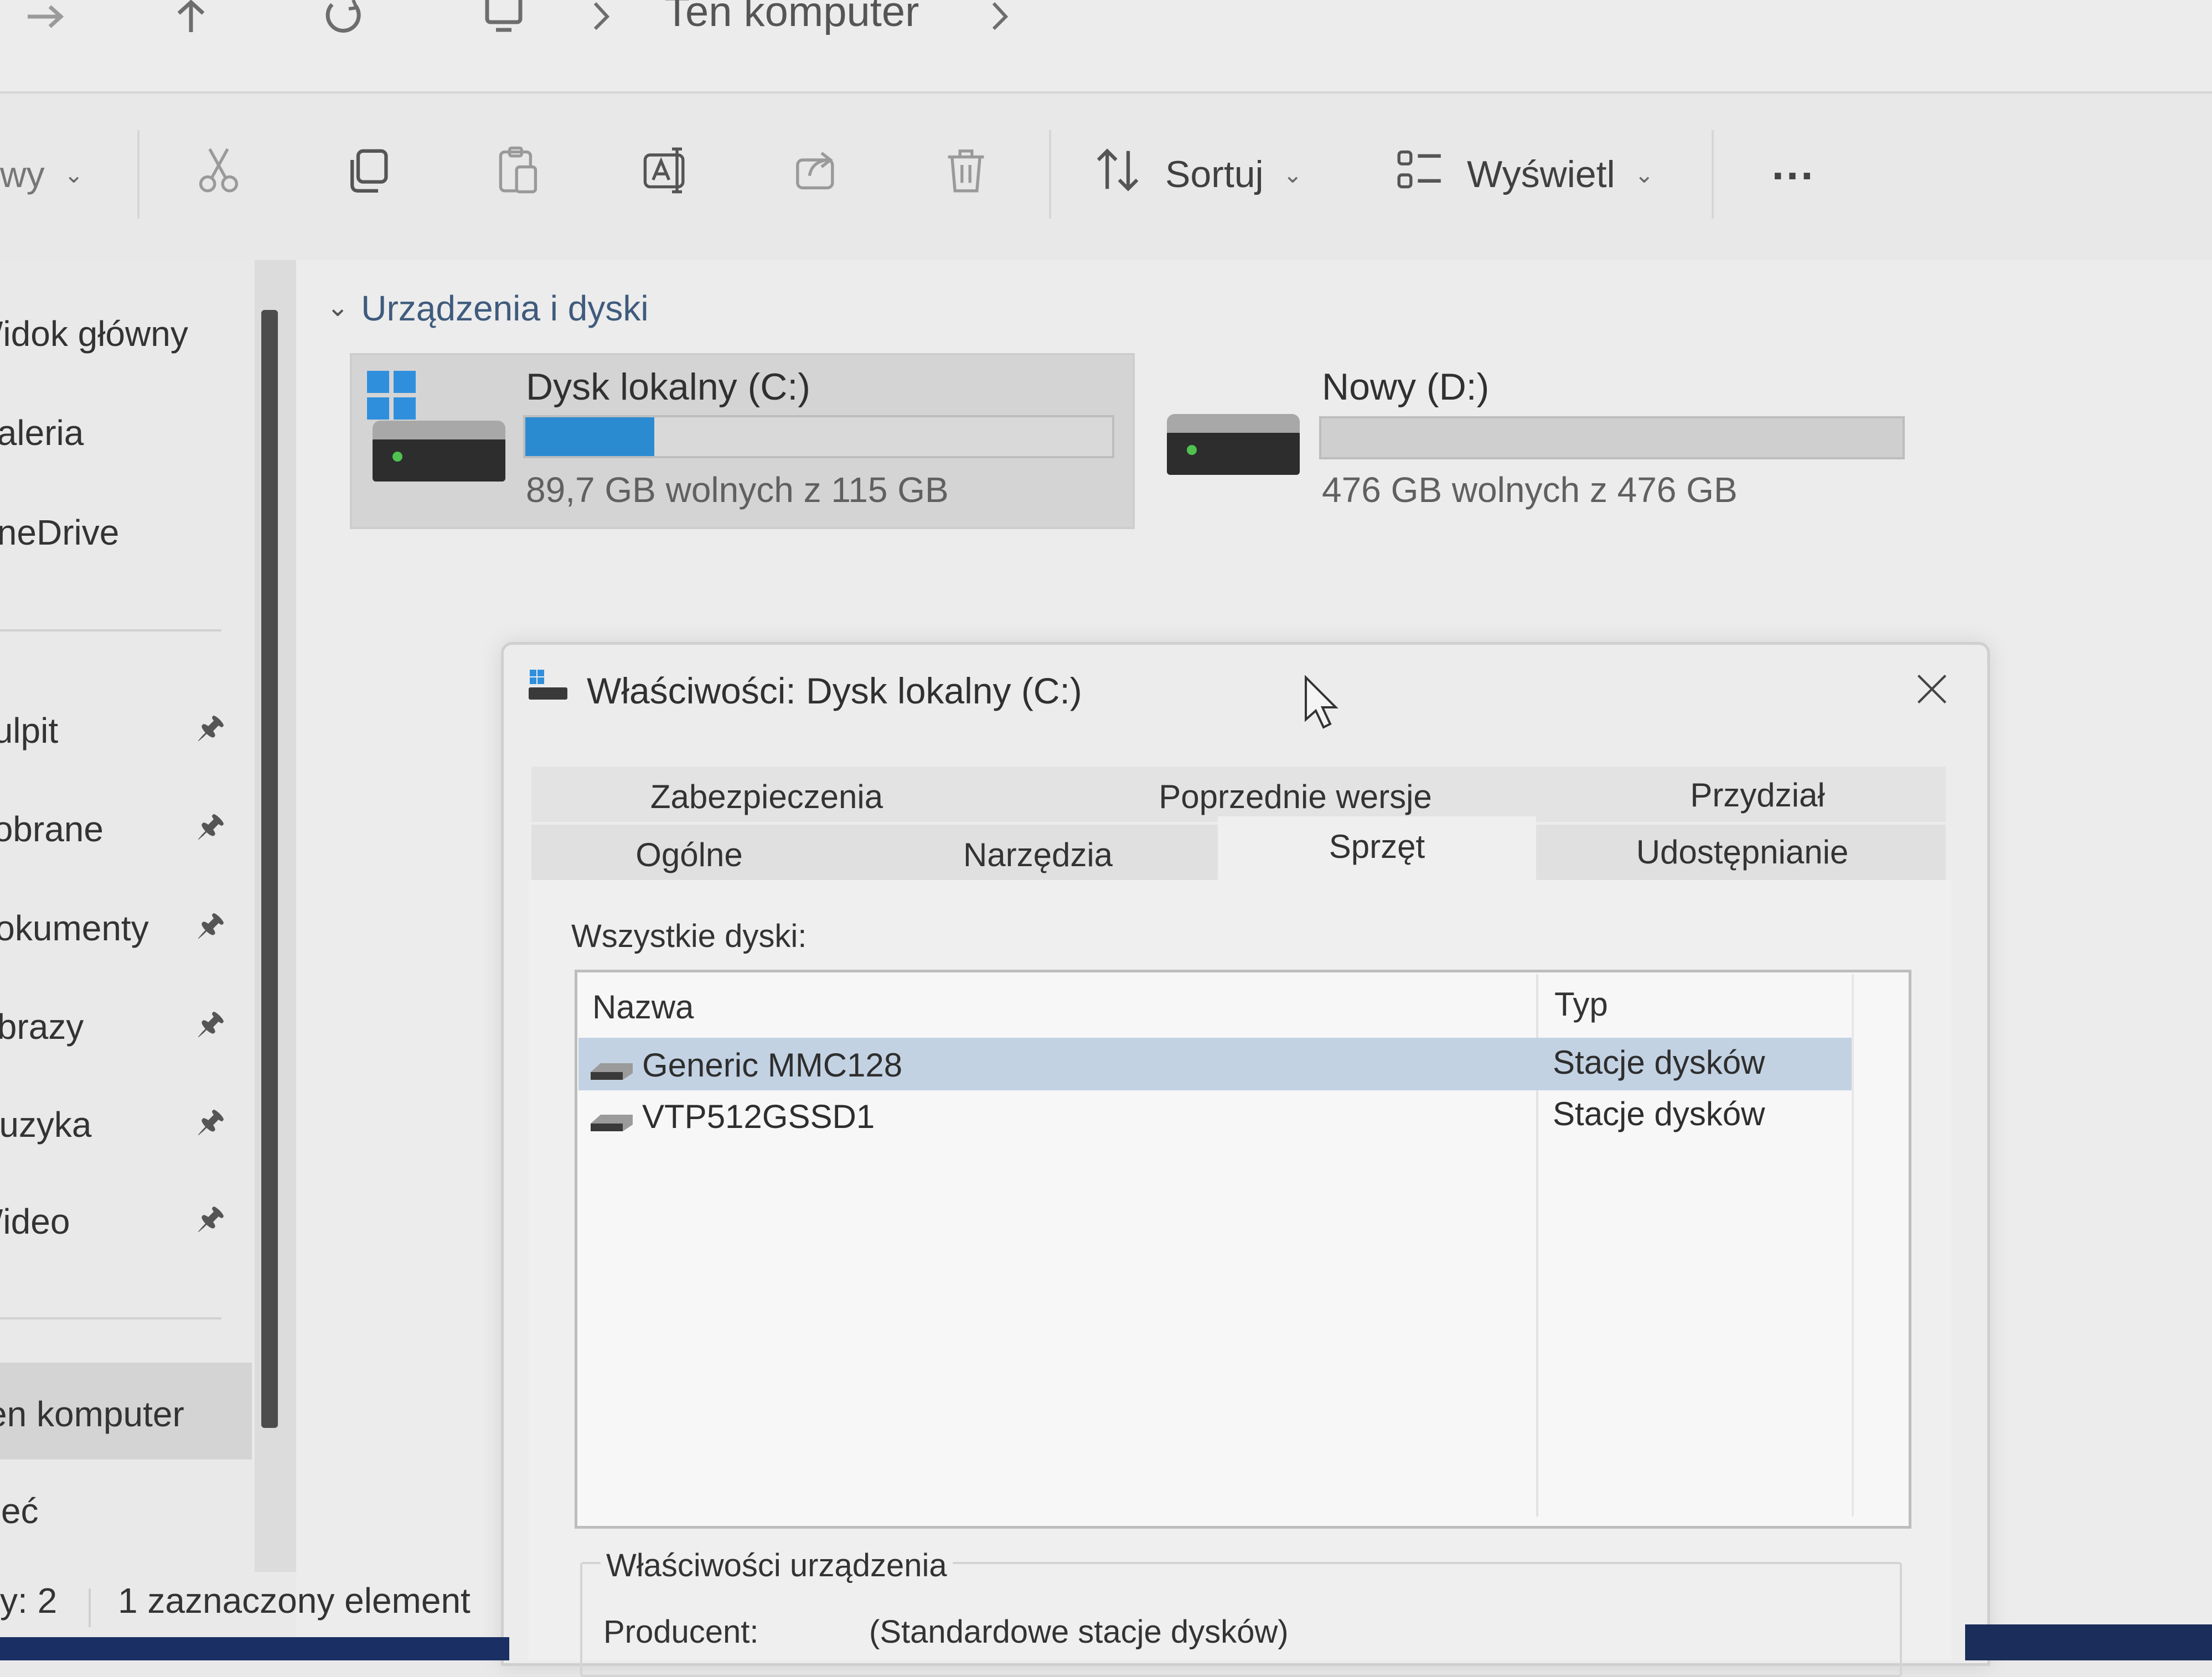  I want to click on sidebar-item-label: Pobrane, so click(52, 829).